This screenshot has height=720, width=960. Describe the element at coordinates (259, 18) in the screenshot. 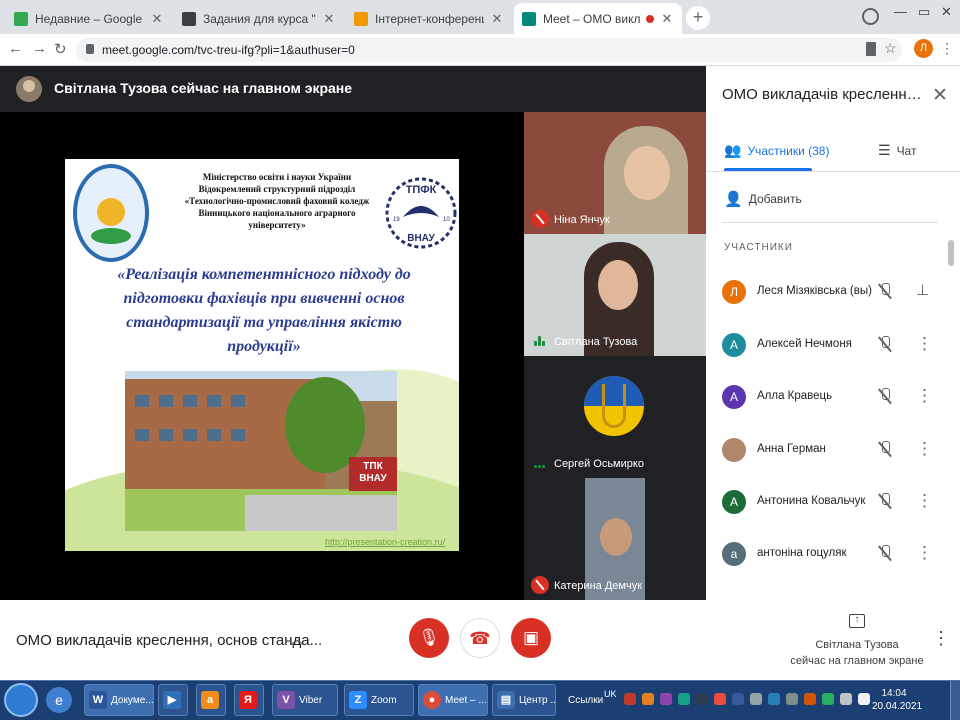

I see `tab-classroom: Задания для курса "Хімія 111 гр ✕` at that location.